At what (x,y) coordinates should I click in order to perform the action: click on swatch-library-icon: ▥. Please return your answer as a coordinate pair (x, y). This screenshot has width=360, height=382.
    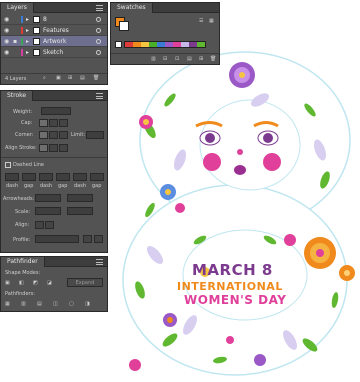
    Looking at the image, I should click on (153, 59).